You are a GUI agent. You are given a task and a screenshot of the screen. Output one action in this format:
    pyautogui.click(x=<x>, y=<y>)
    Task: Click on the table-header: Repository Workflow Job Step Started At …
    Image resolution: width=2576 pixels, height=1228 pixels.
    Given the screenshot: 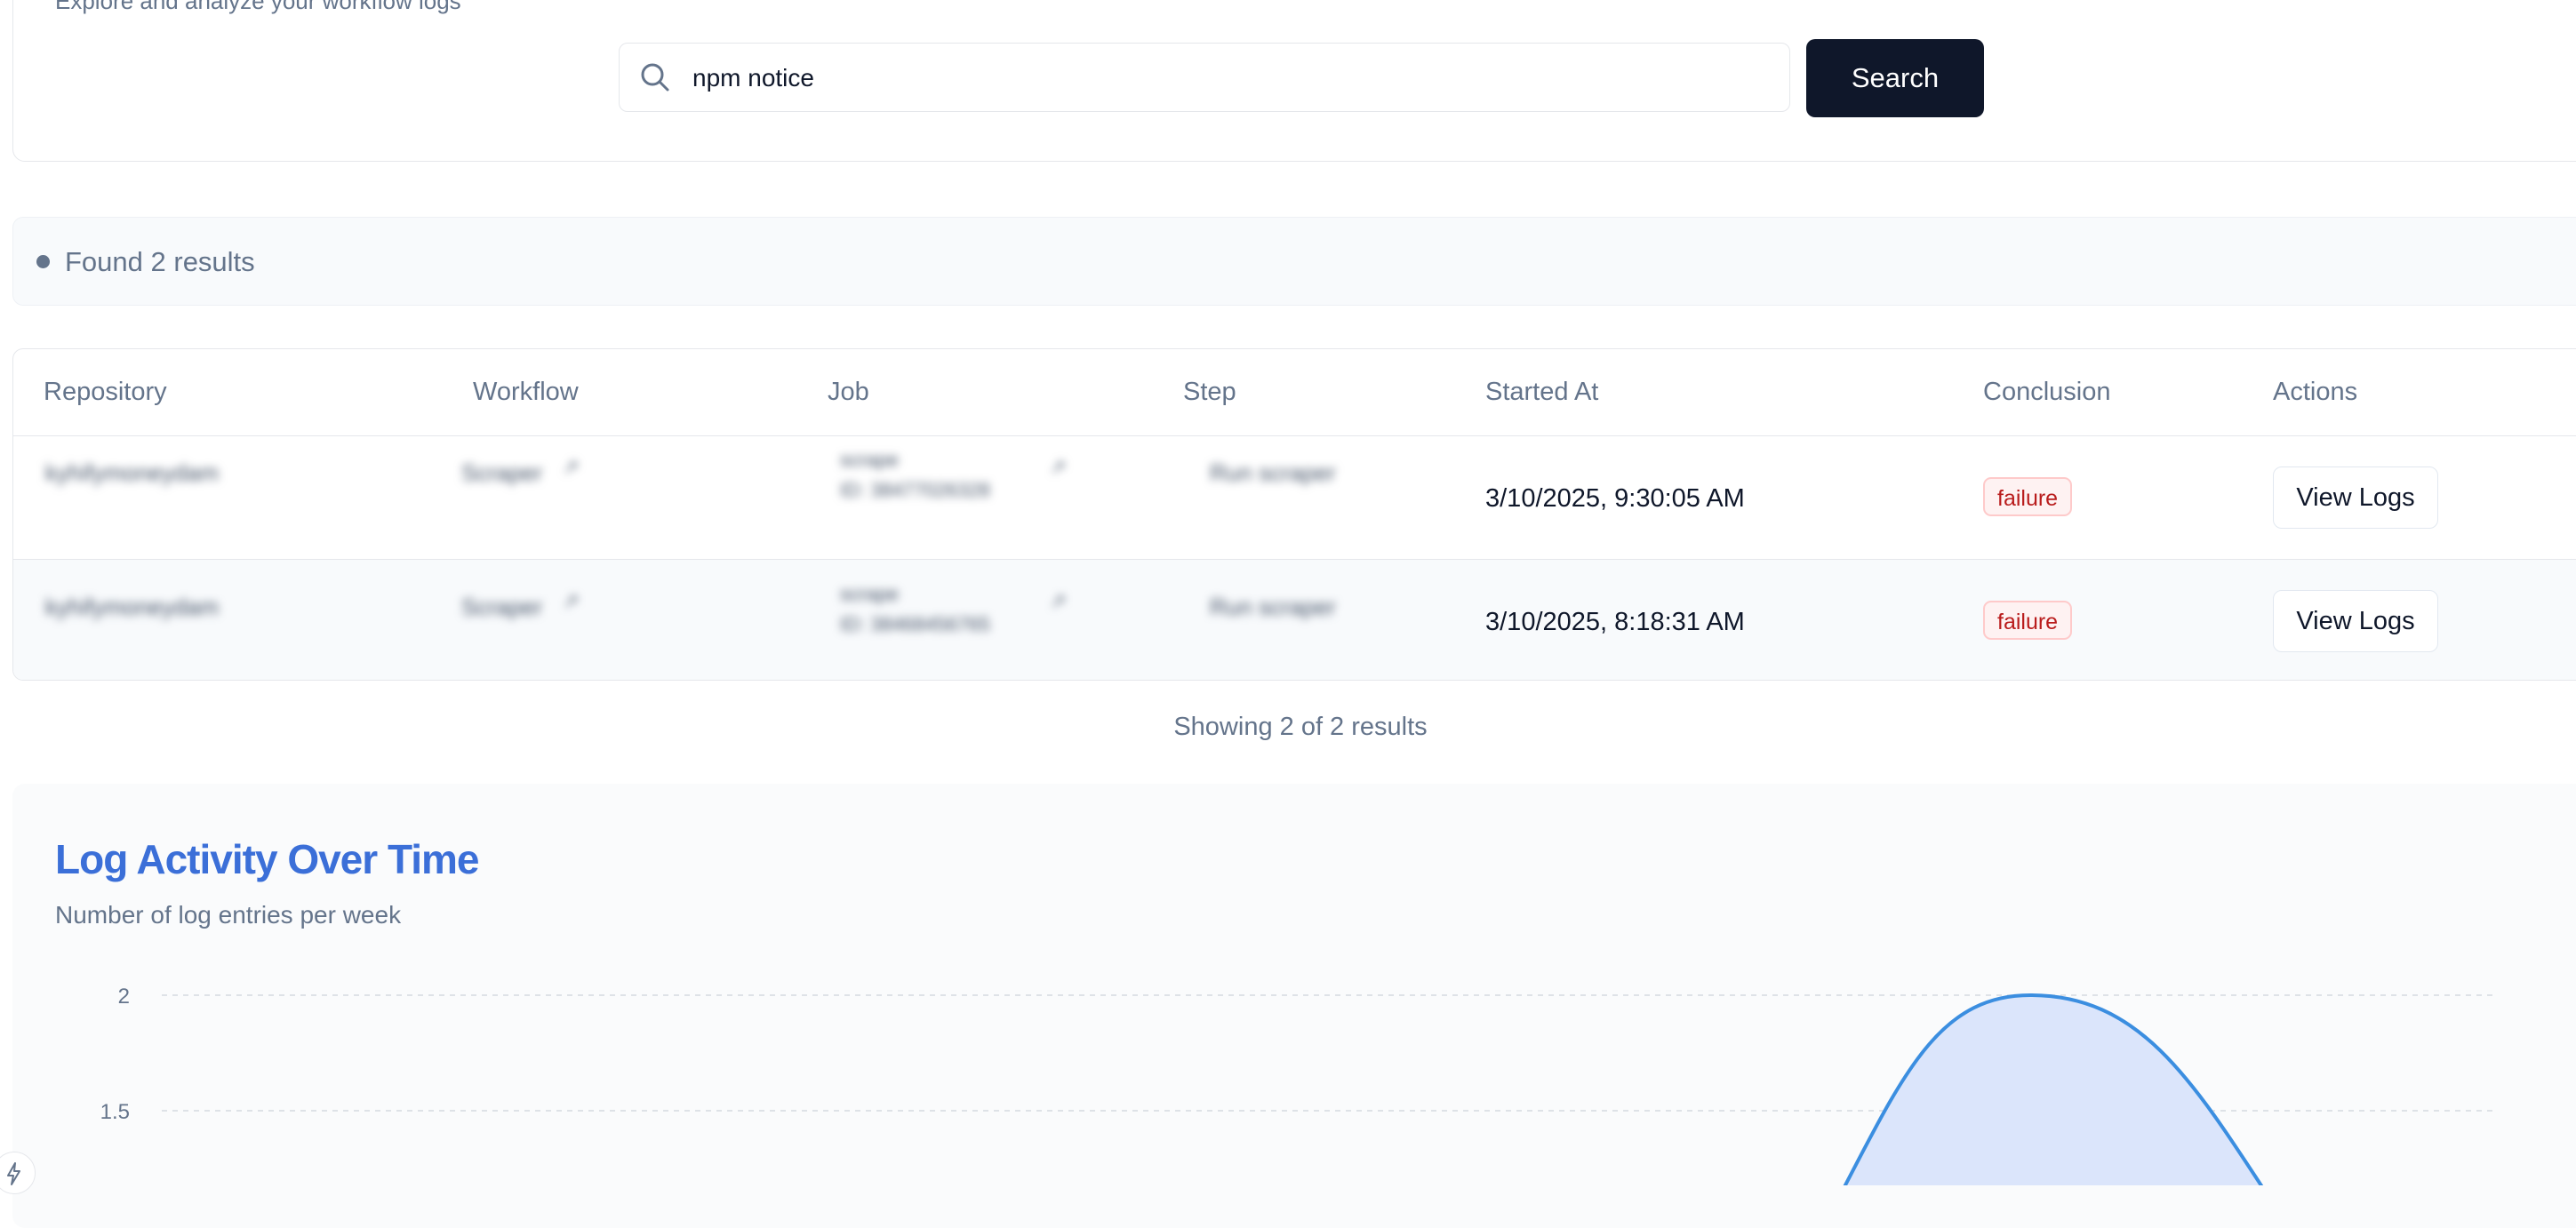 What is the action you would take?
    pyautogui.click(x=1294, y=393)
    